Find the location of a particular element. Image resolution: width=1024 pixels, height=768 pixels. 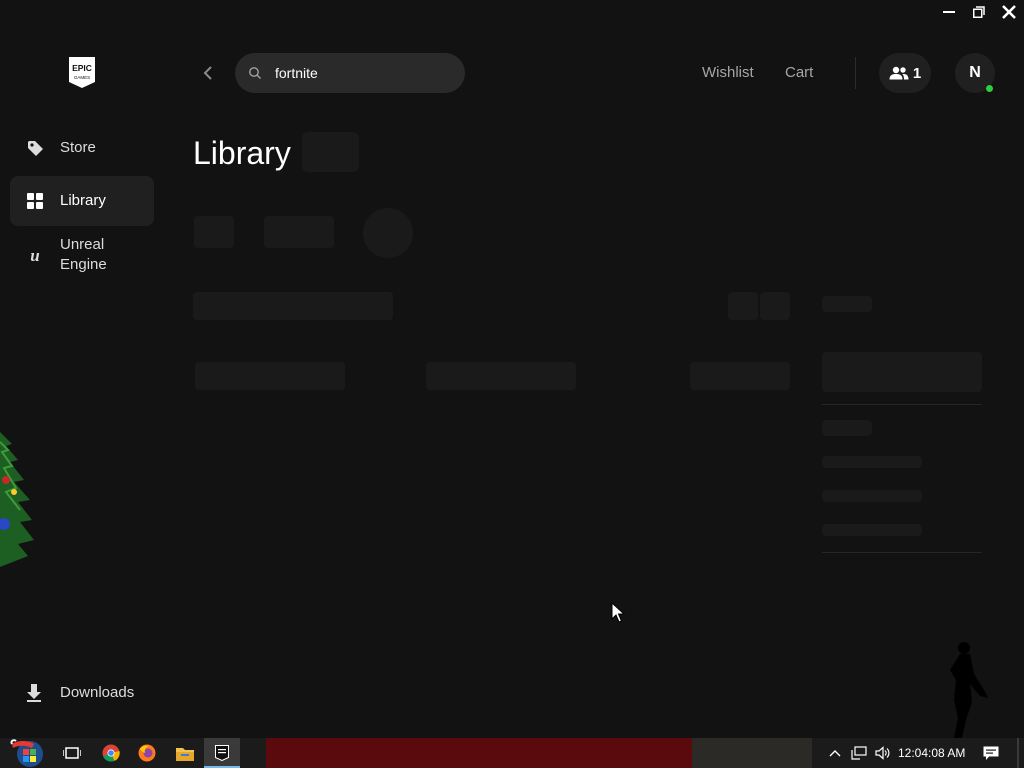

sidebar-item-label: Library is located at coordinates (83, 200).